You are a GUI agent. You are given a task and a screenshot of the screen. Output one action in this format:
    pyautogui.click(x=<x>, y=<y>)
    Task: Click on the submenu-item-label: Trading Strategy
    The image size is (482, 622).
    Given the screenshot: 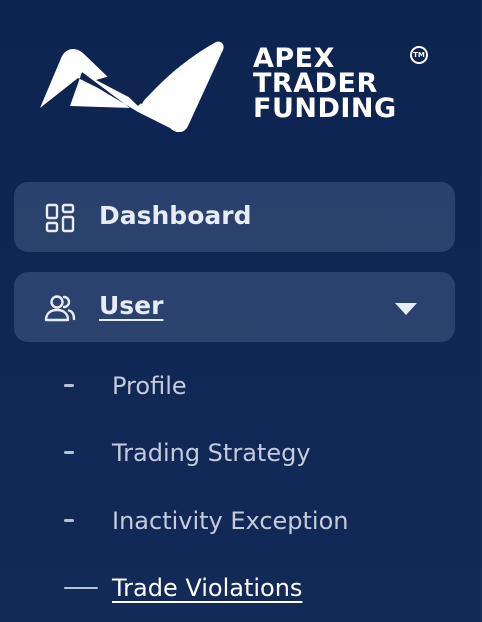 What is the action you would take?
    pyautogui.click(x=211, y=453)
    